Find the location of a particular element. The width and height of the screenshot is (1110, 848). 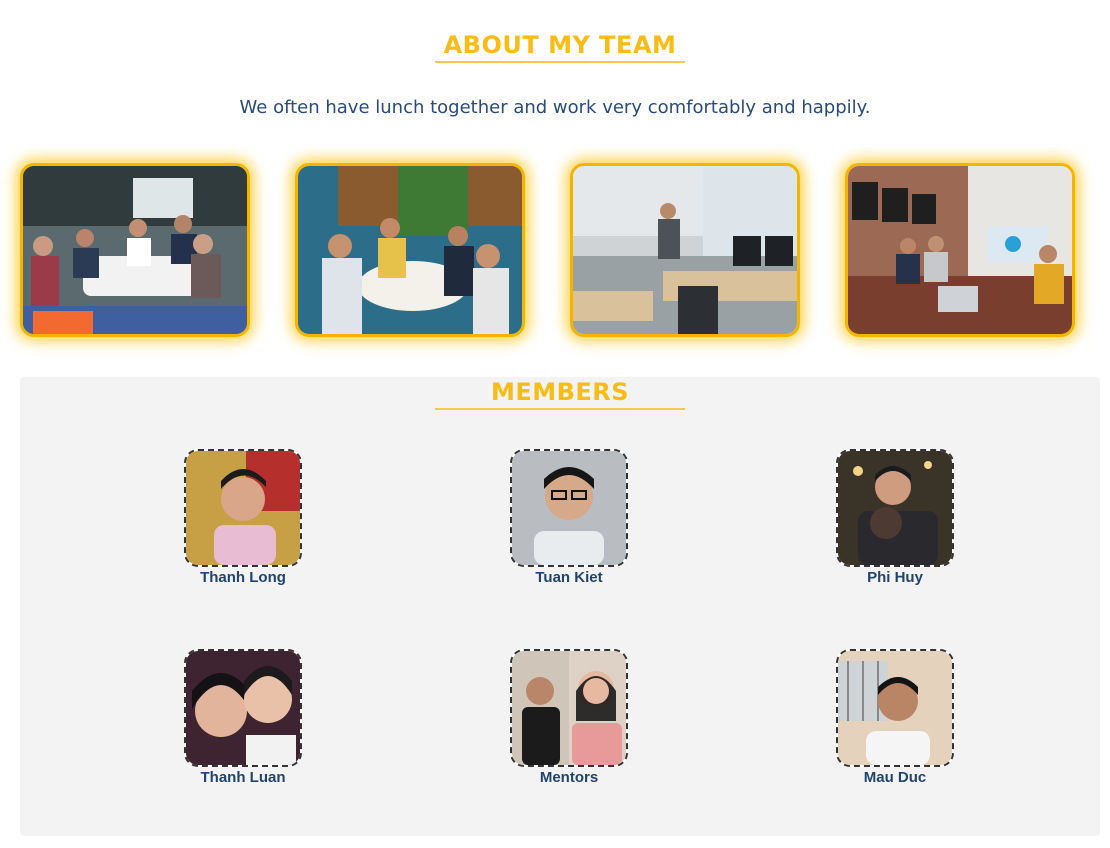

member-card: Tuan Kiet is located at coordinates (569, 517).